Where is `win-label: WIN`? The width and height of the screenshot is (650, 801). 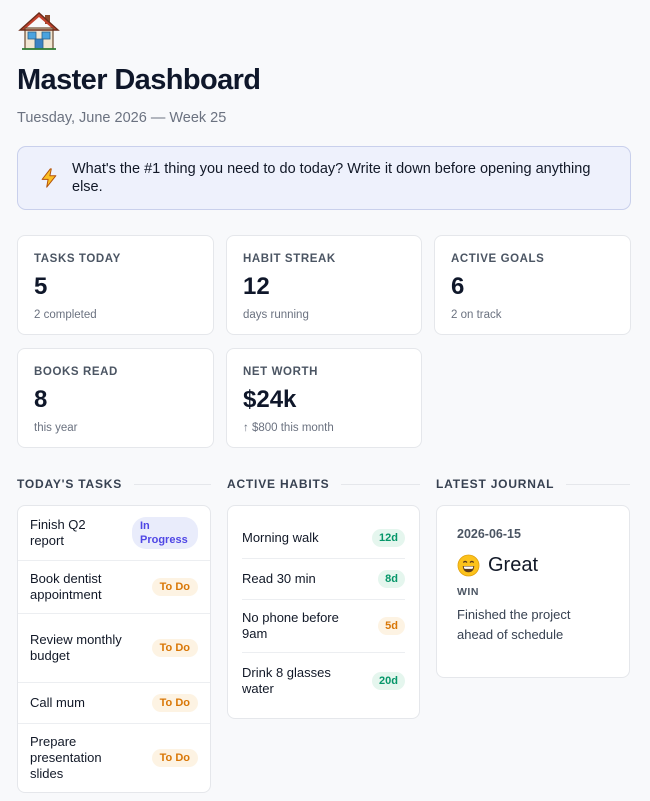
win-label: WIN is located at coordinates (468, 592).